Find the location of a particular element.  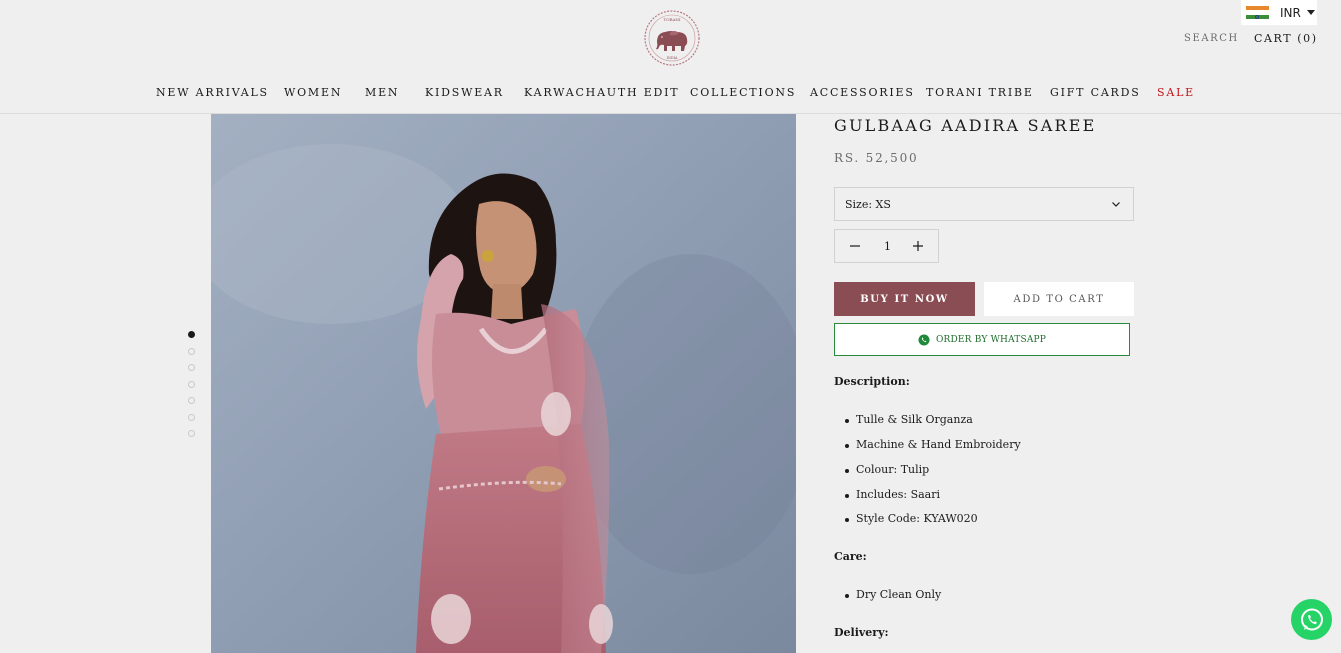

delivery-heading: Delivery: is located at coordinates (861, 632).